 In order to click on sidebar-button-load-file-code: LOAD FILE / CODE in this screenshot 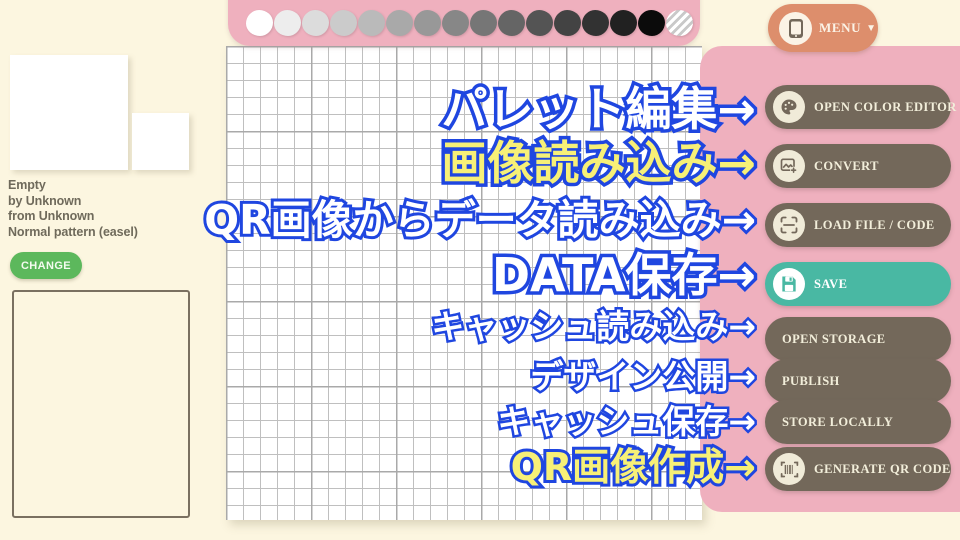, I will do `click(858, 225)`.